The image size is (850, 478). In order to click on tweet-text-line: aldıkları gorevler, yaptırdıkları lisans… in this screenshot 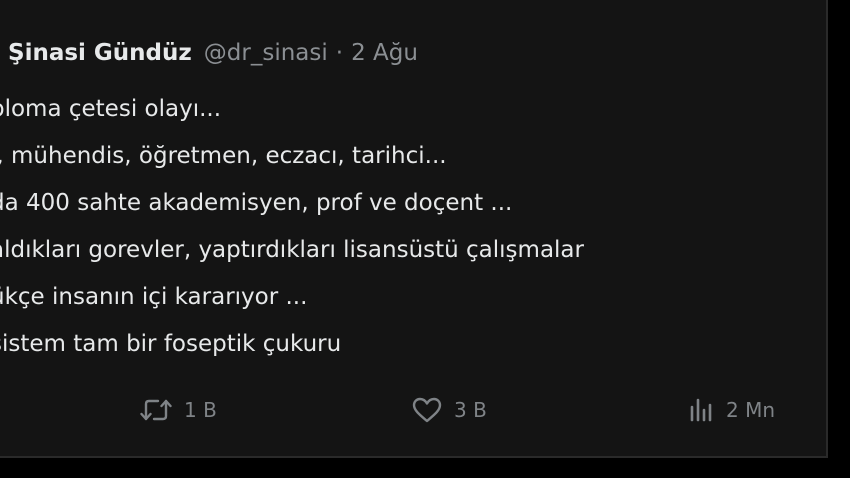, I will do `click(292, 250)`.